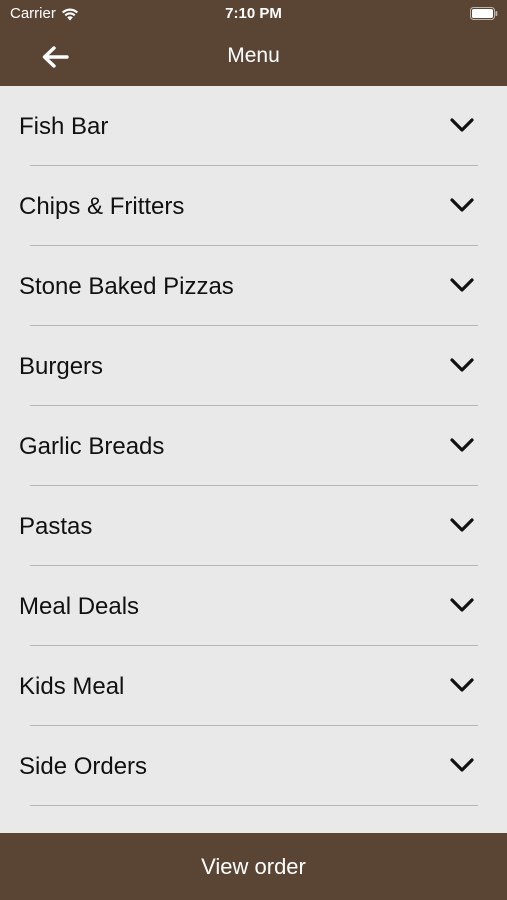  What do you see at coordinates (61, 366) in the screenshot?
I see `menu-category-label: Burgers` at bounding box center [61, 366].